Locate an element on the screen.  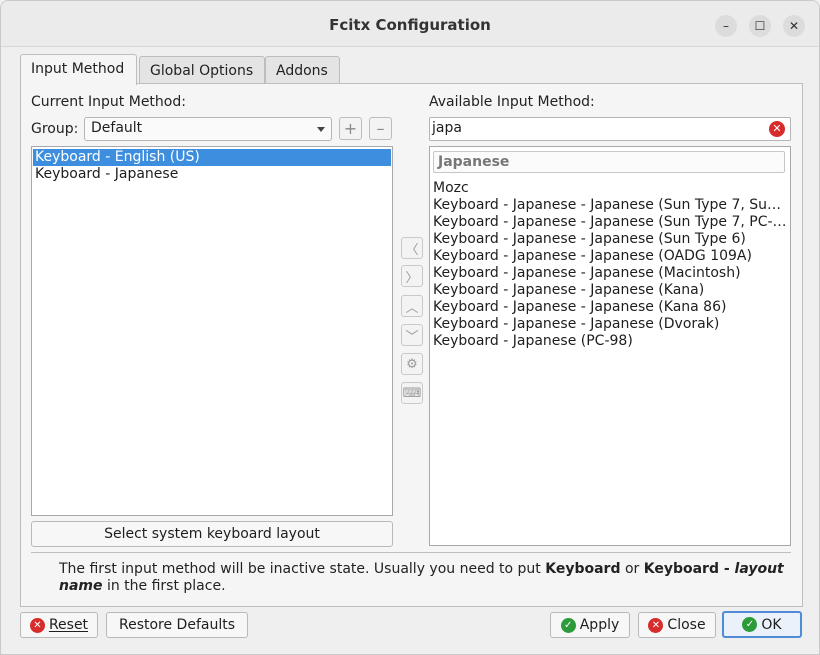
hint-bold1: Keyboard is located at coordinates (583, 569).